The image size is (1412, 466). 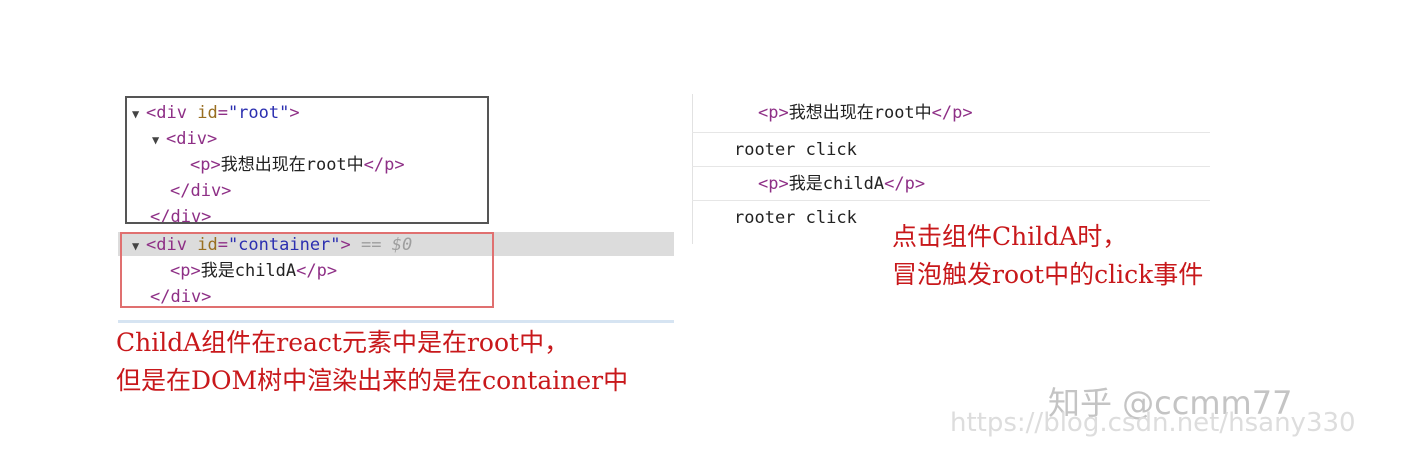 I want to click on console-row: <p>我是childA</p>, so click(x=951, y=183).